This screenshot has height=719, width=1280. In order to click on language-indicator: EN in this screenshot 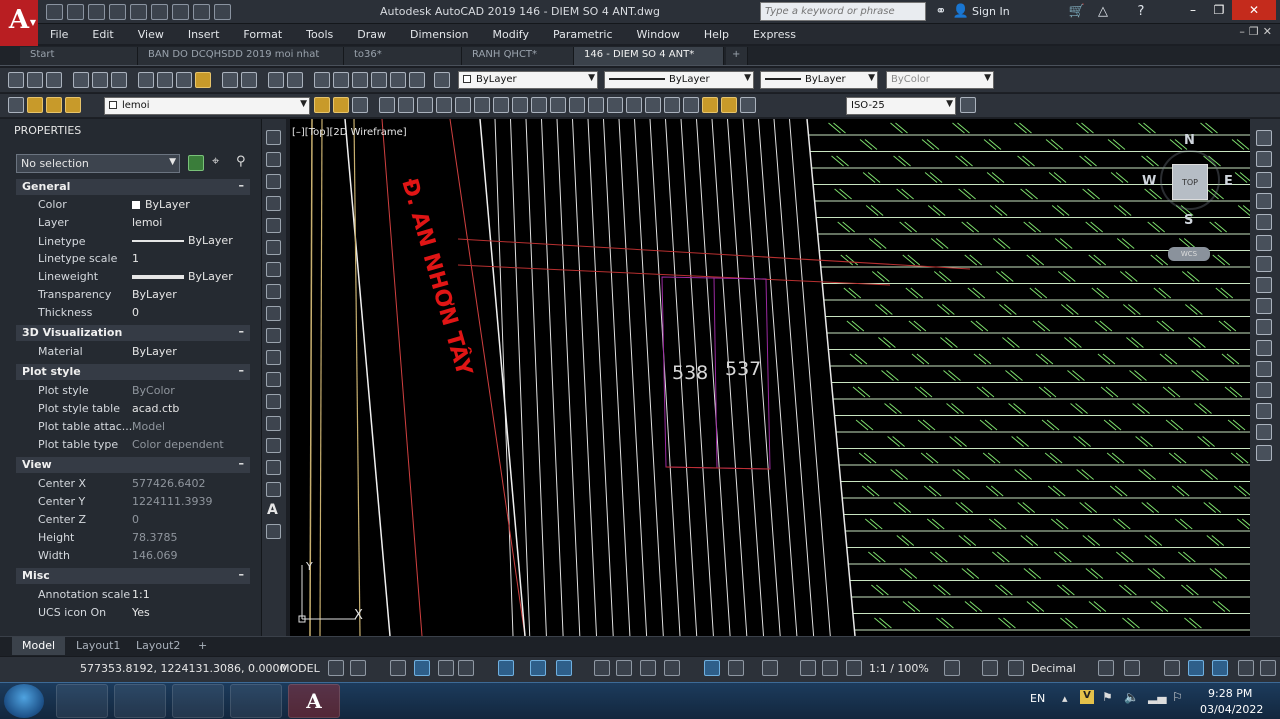, I will do `click(1037, 698)`.